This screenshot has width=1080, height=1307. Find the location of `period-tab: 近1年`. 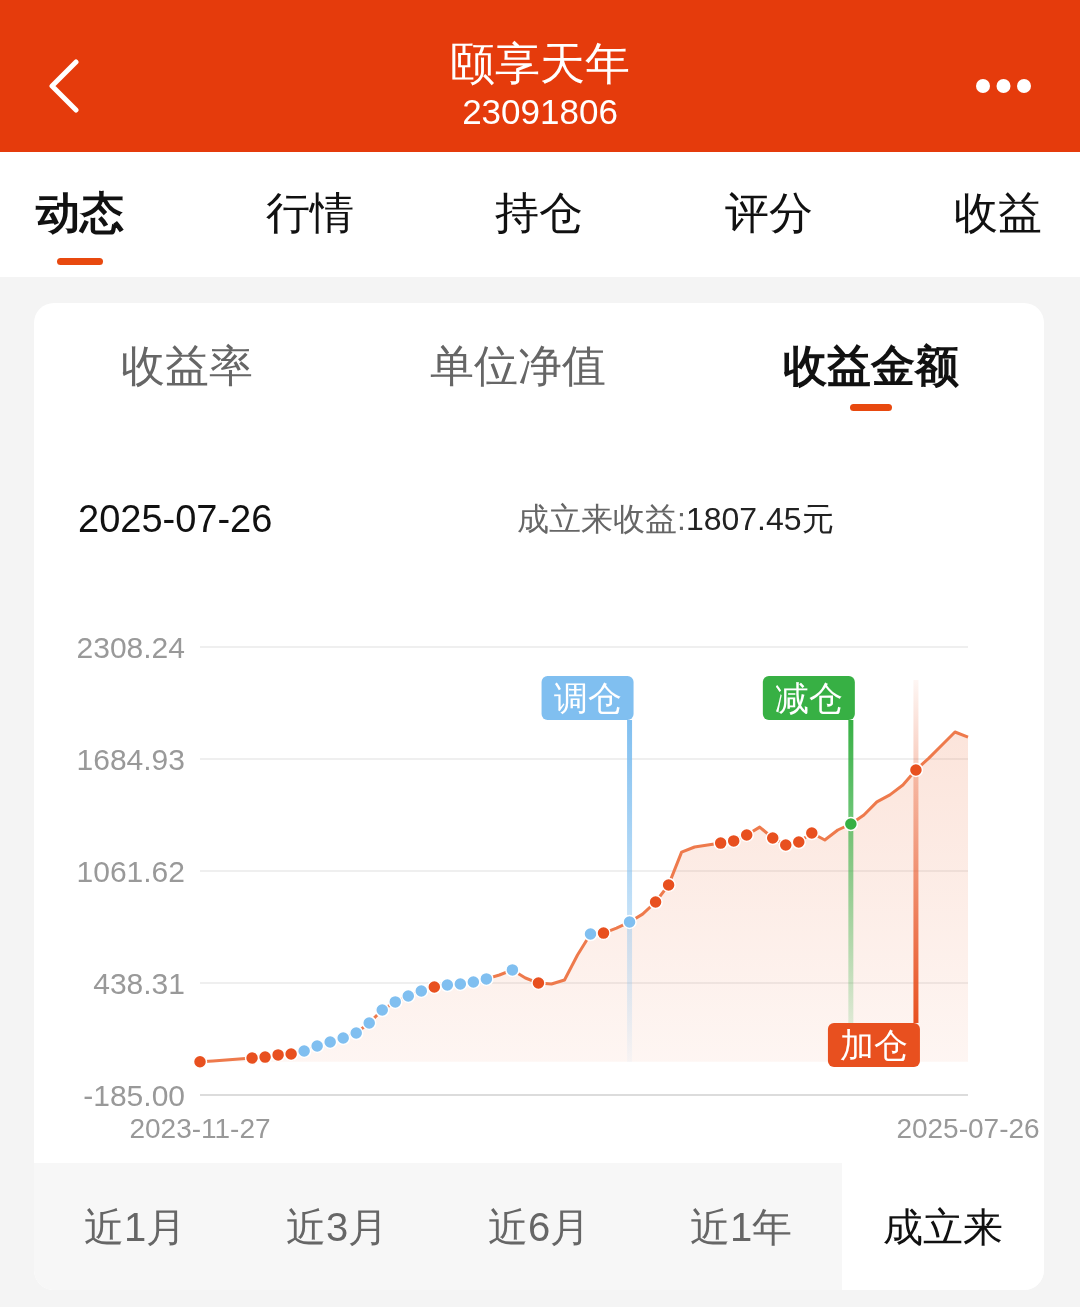

period-tab: 近1年 is located at coordinates (741, 1226).